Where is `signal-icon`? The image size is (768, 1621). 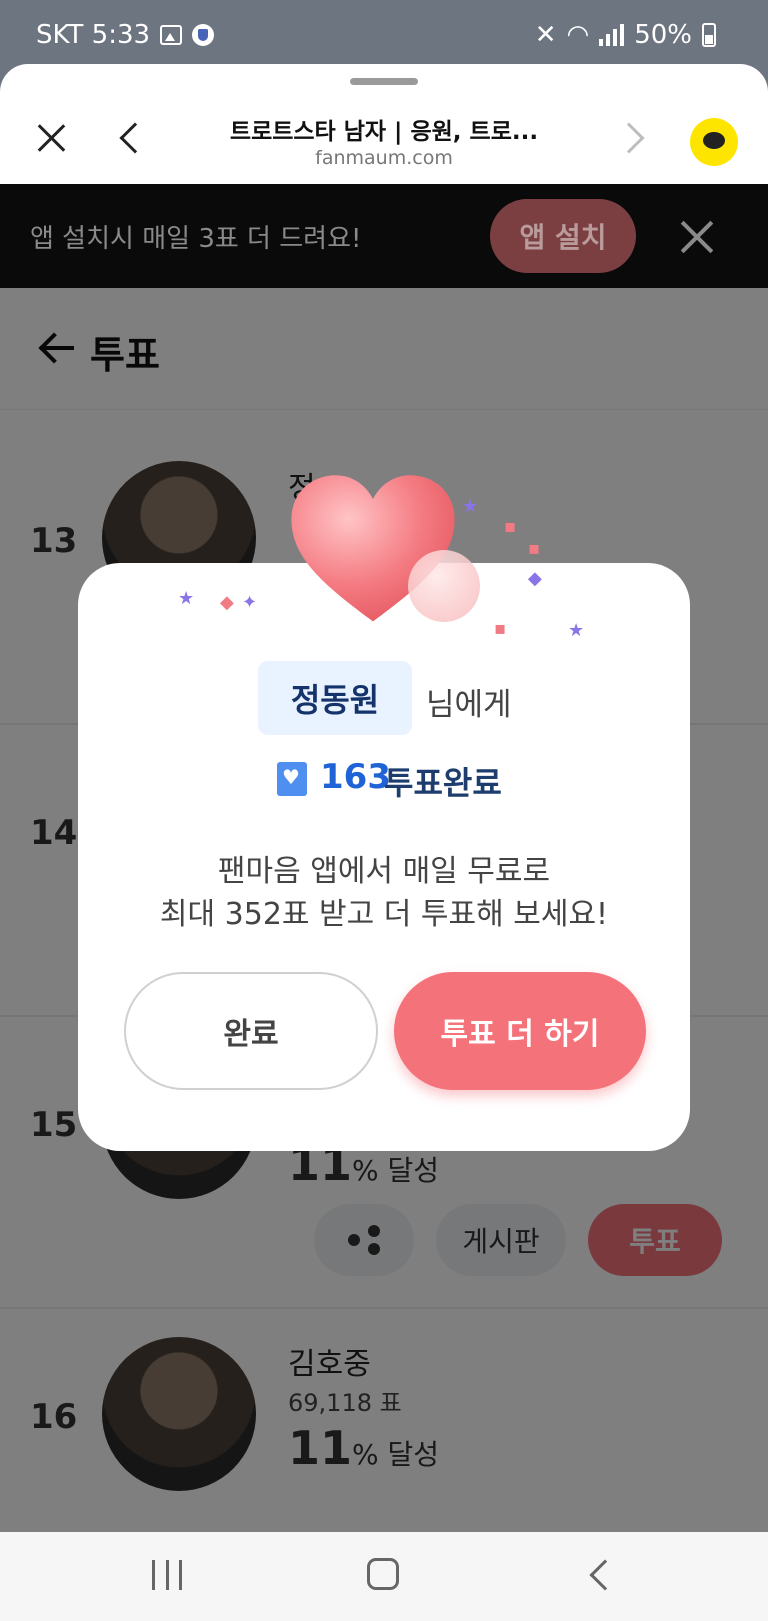
signal-icon is located at coordinates (612, 35).